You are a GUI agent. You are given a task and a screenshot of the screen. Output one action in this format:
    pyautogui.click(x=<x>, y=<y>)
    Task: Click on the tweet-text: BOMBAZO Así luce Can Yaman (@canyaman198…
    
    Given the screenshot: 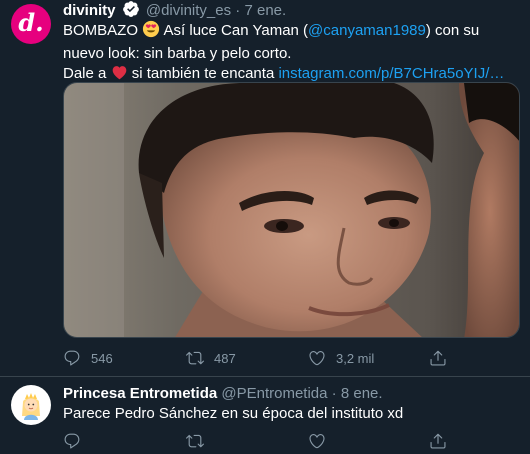 What is the action you would take?
    pyautogui.click(x=293, y=53)
    